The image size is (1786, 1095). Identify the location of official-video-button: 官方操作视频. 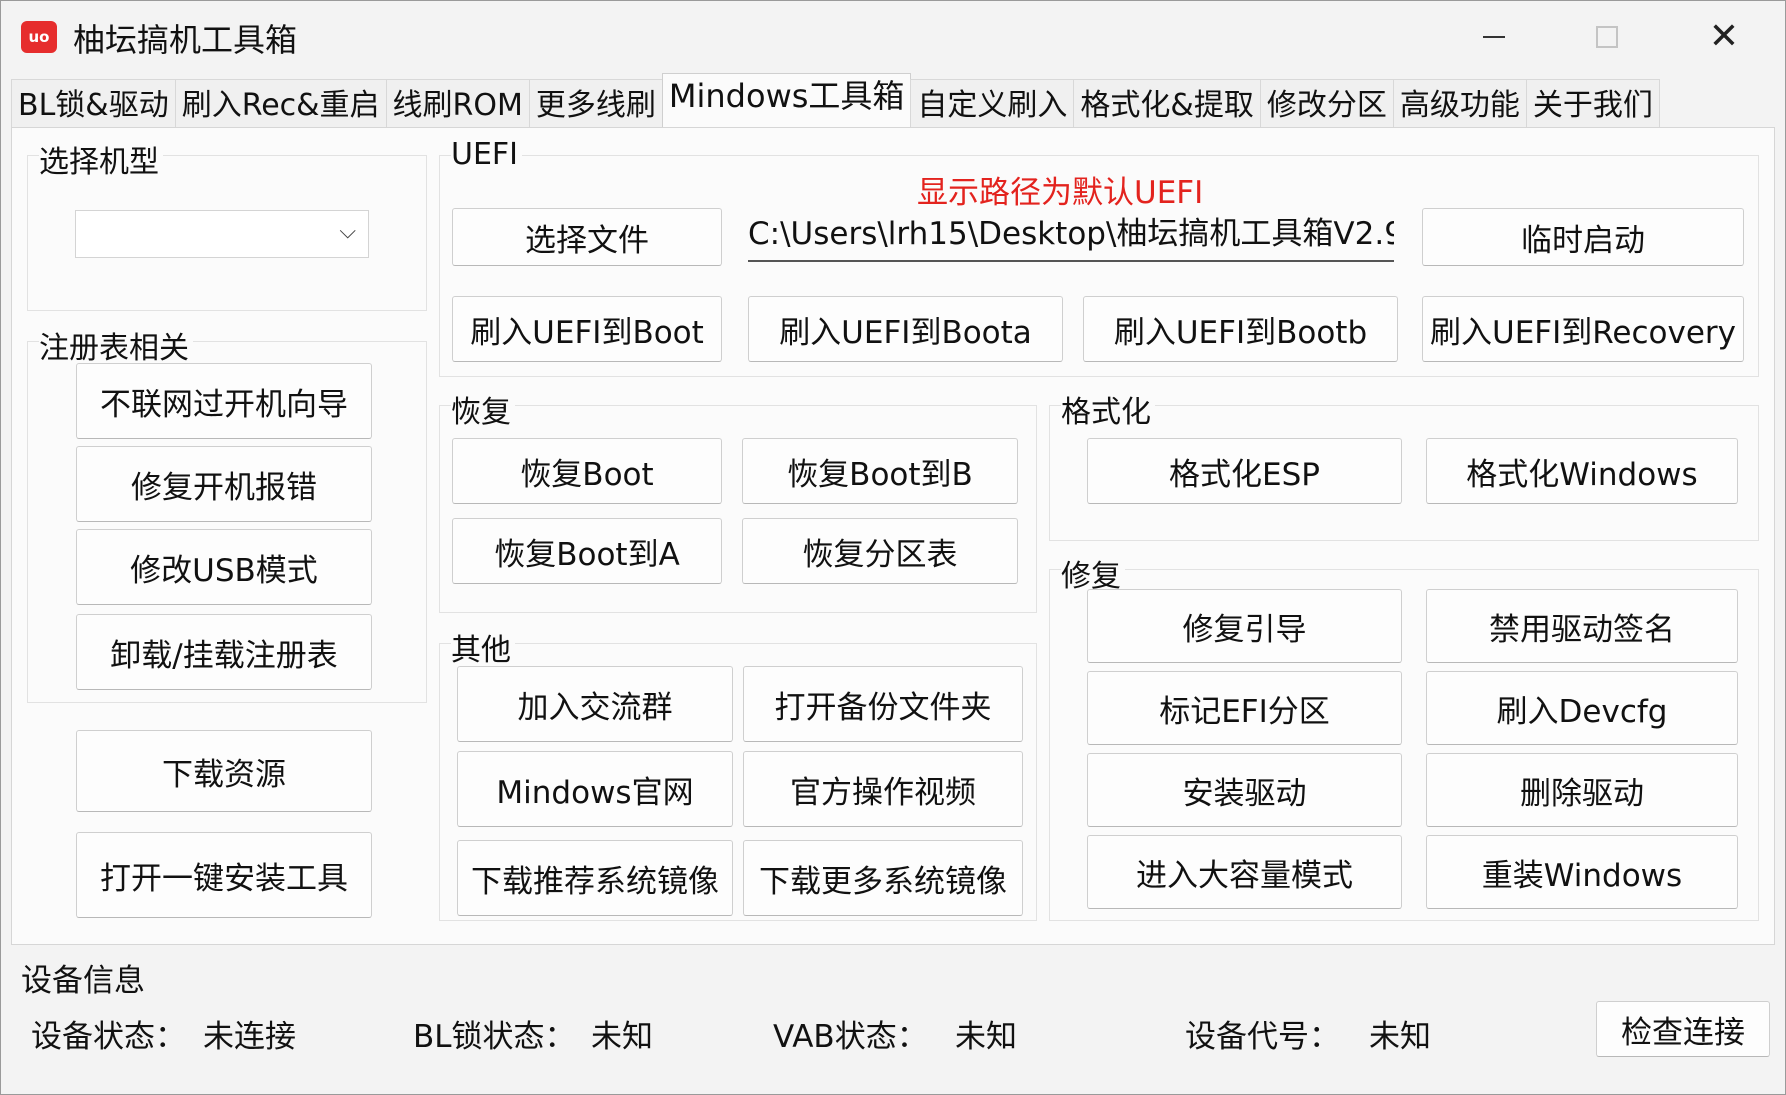
(883, 789).